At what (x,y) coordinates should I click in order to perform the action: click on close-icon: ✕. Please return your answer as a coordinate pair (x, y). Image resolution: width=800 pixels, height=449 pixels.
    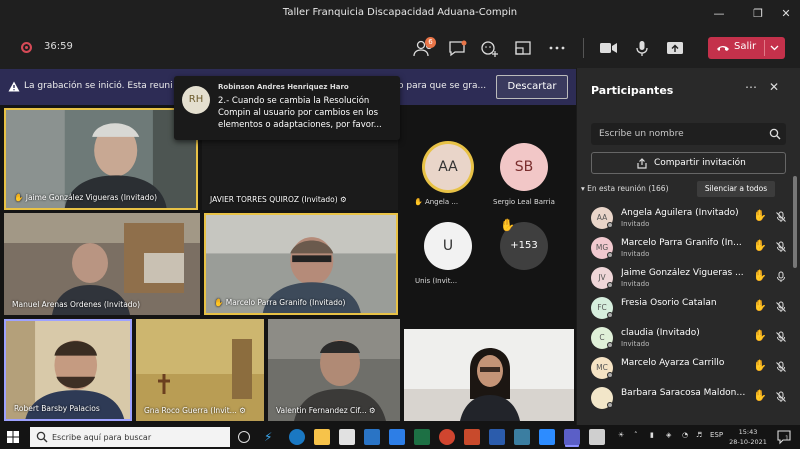
    Looking at the image, I should click on (786, 14).